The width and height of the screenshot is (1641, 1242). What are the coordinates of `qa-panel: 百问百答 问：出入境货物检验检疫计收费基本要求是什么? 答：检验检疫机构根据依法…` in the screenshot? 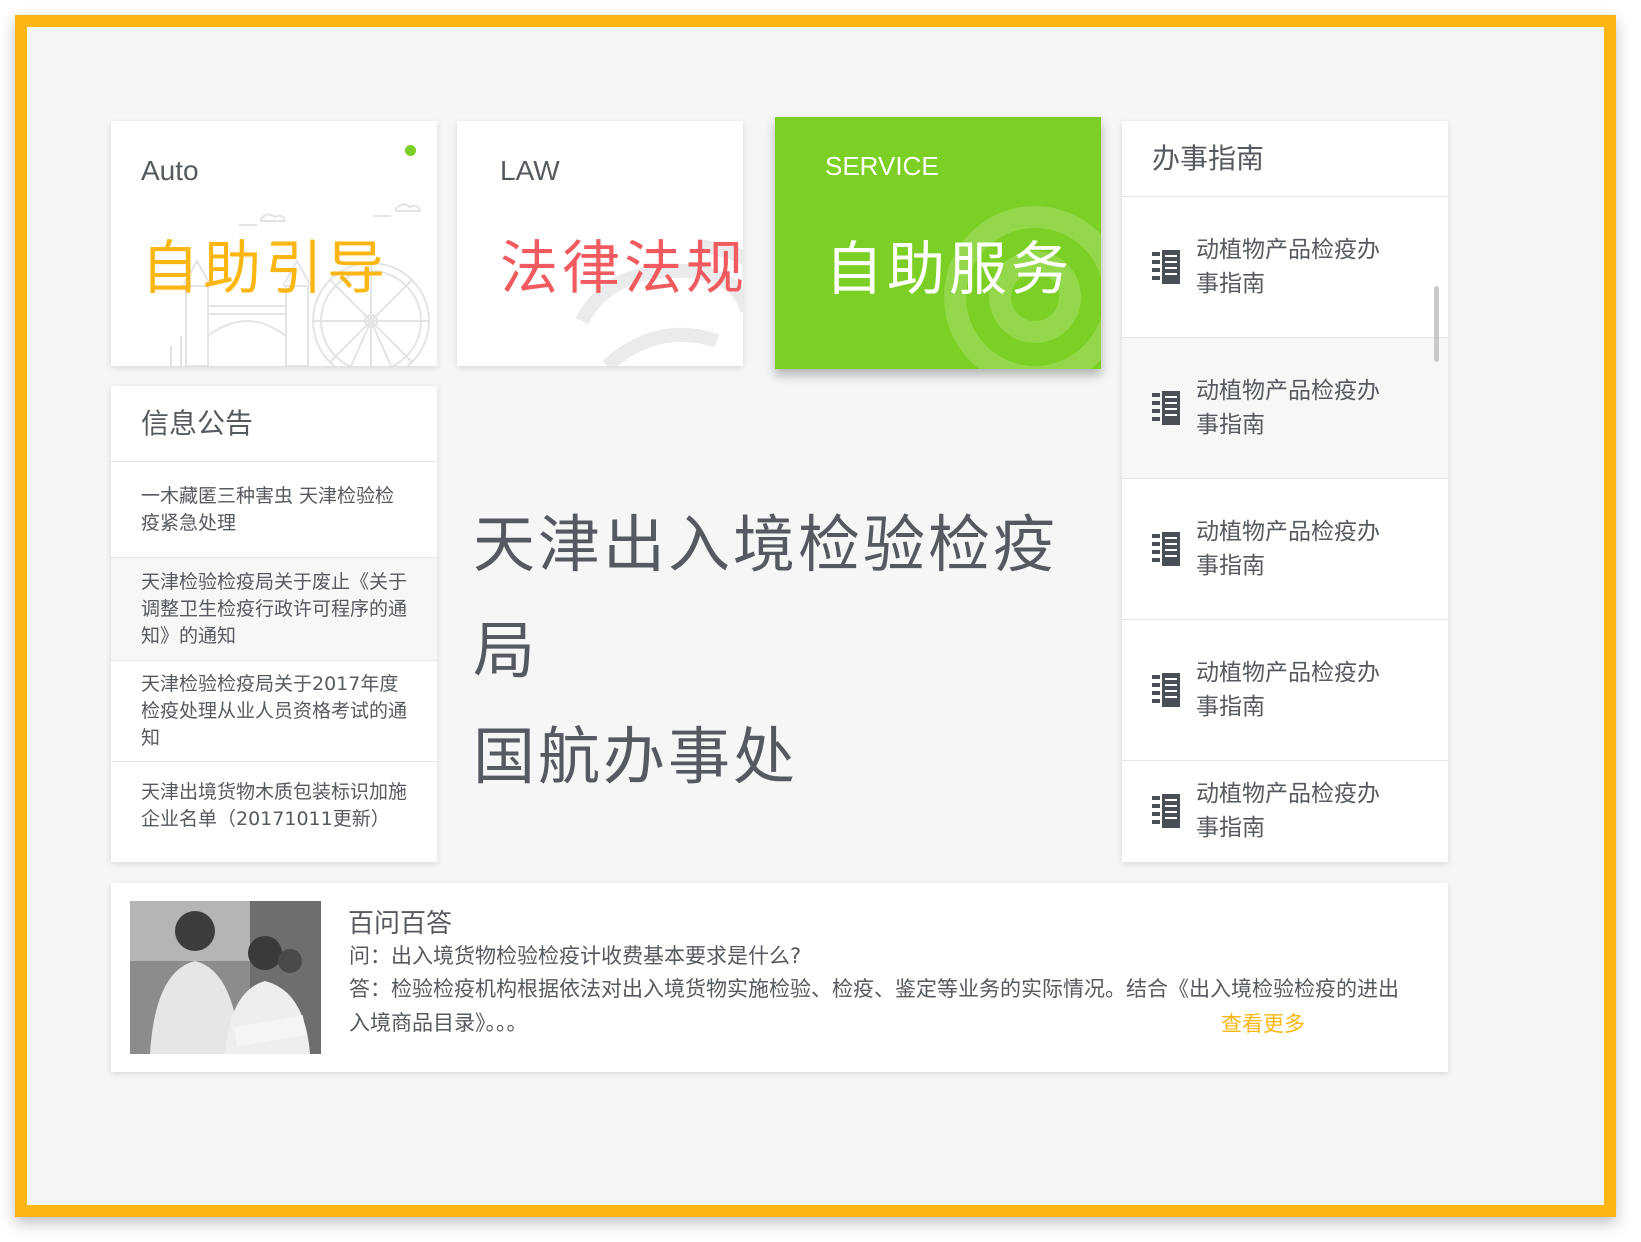 It's located at (779, 977).